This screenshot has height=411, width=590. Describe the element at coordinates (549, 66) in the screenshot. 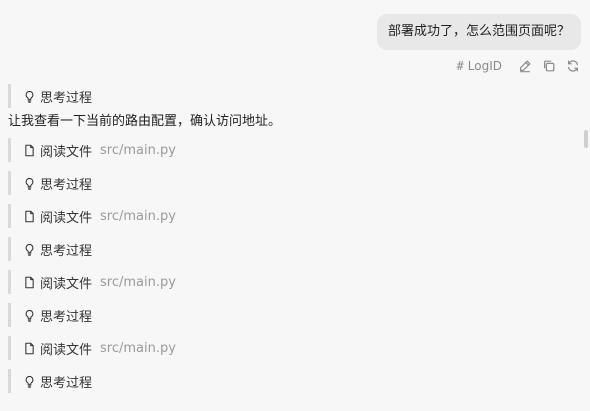

I see `copy-icon` at that location.